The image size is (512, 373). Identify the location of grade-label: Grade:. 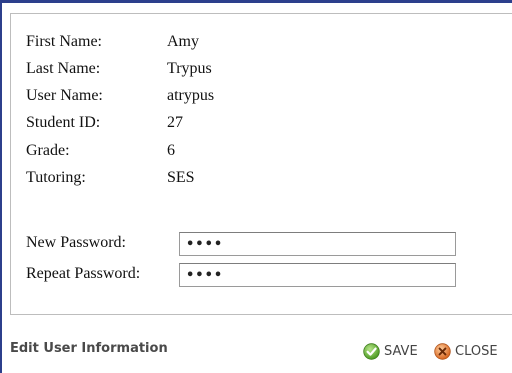
(48, 150).